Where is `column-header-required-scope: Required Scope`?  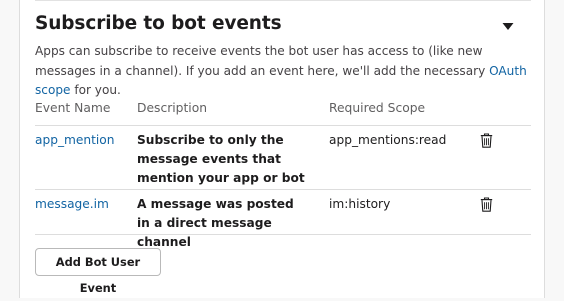 column-header-required-scope: Required Scope is located at coordinates (377, 108).